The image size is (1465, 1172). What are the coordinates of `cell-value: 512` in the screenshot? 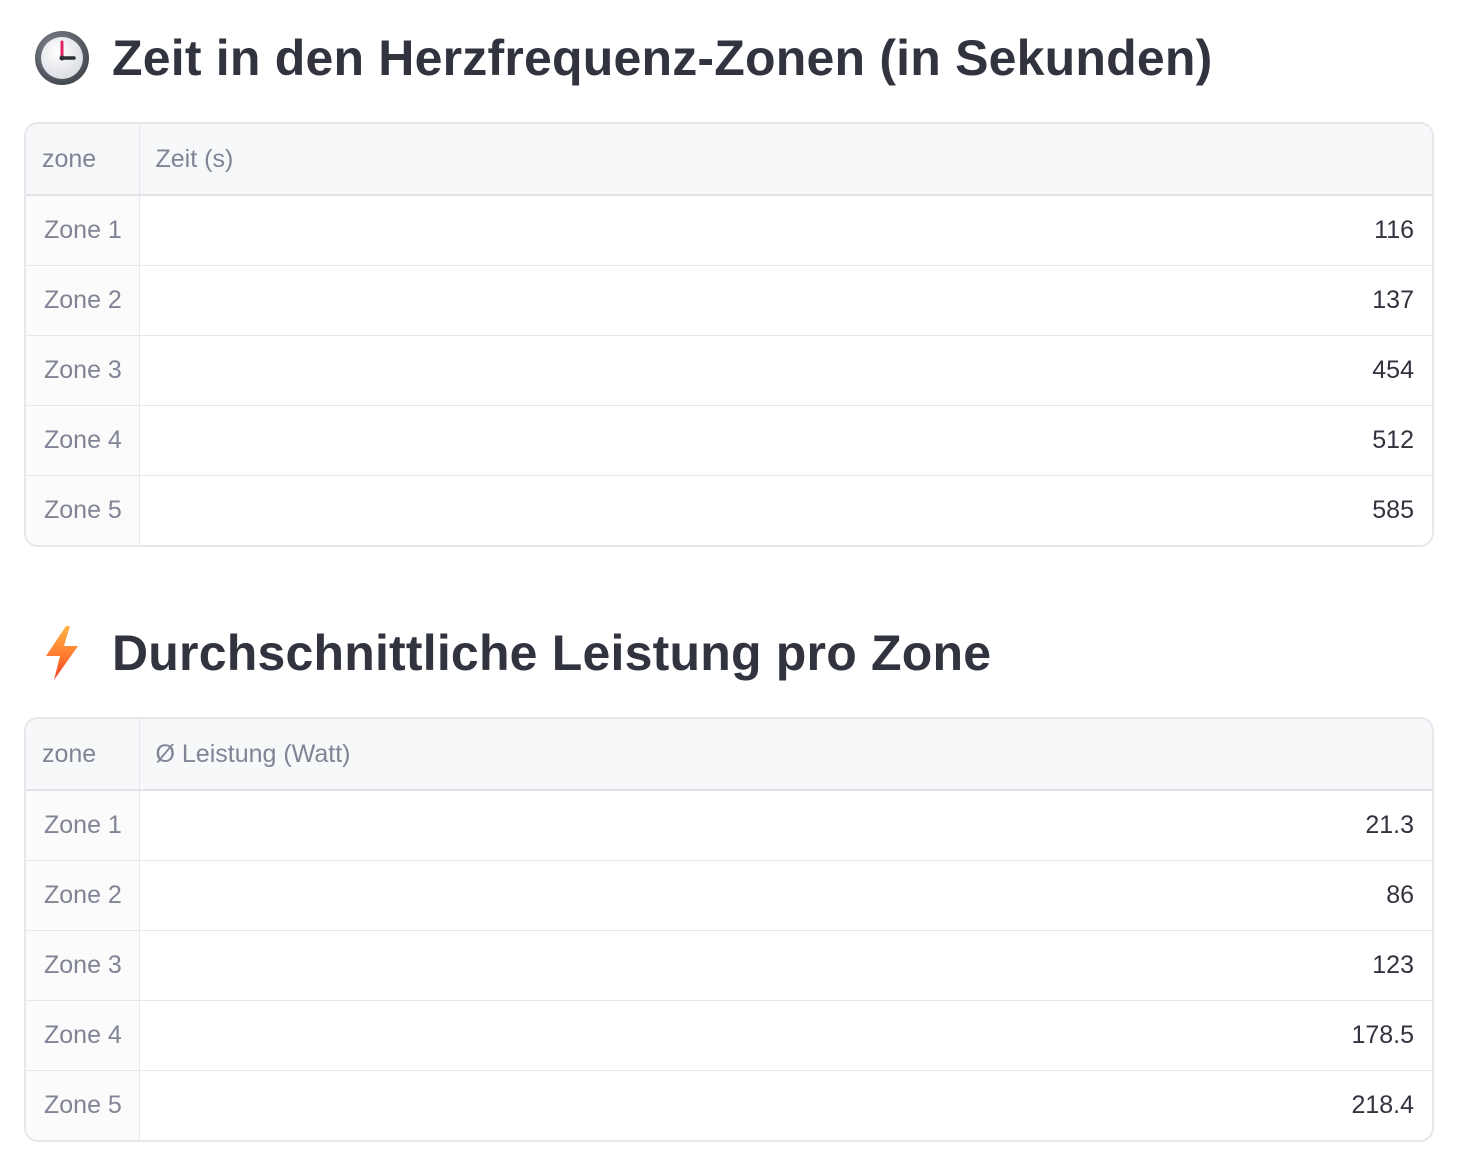 It's located at (785, 440).